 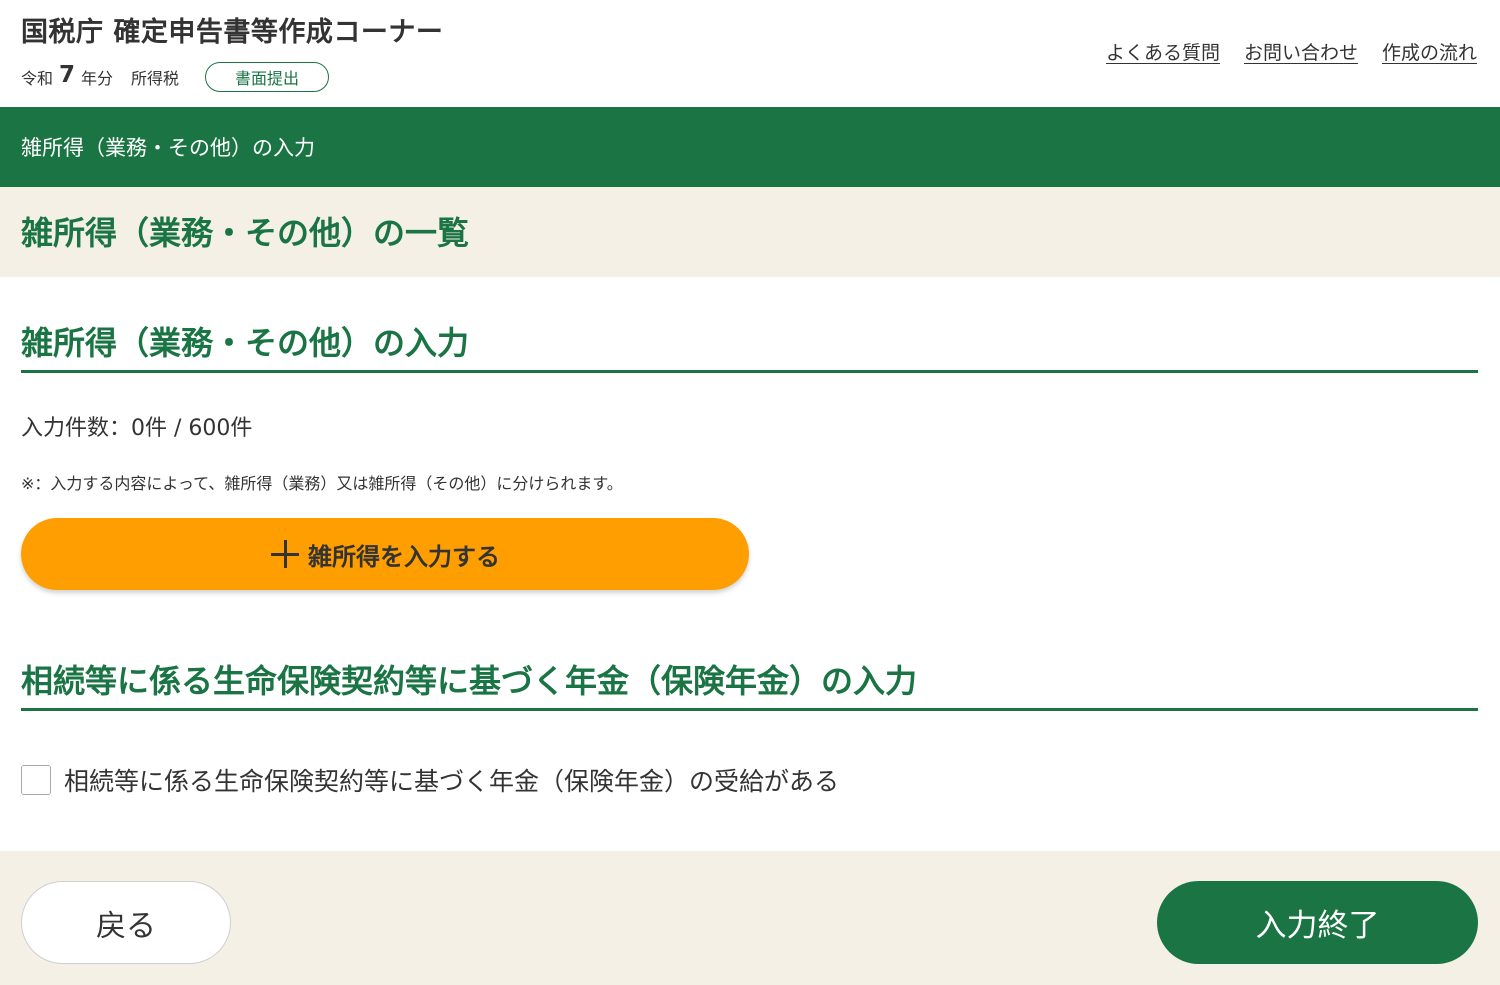 What do you see at coordinates (245, 343) in the screenshot?
I see `misc-income-section-title: 雑所得（業務・その他）の入力` at bounding box center [245, 343].